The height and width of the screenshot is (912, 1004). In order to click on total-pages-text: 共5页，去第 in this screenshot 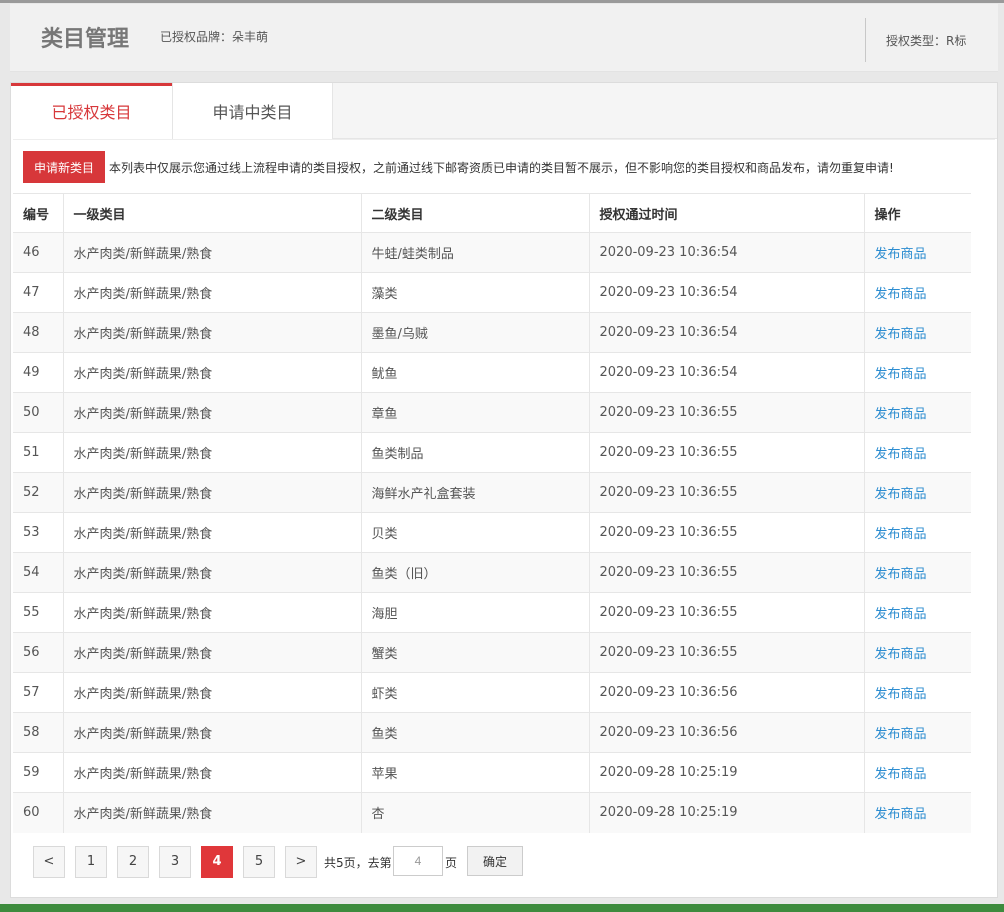, I will do `click(358, 863)`.